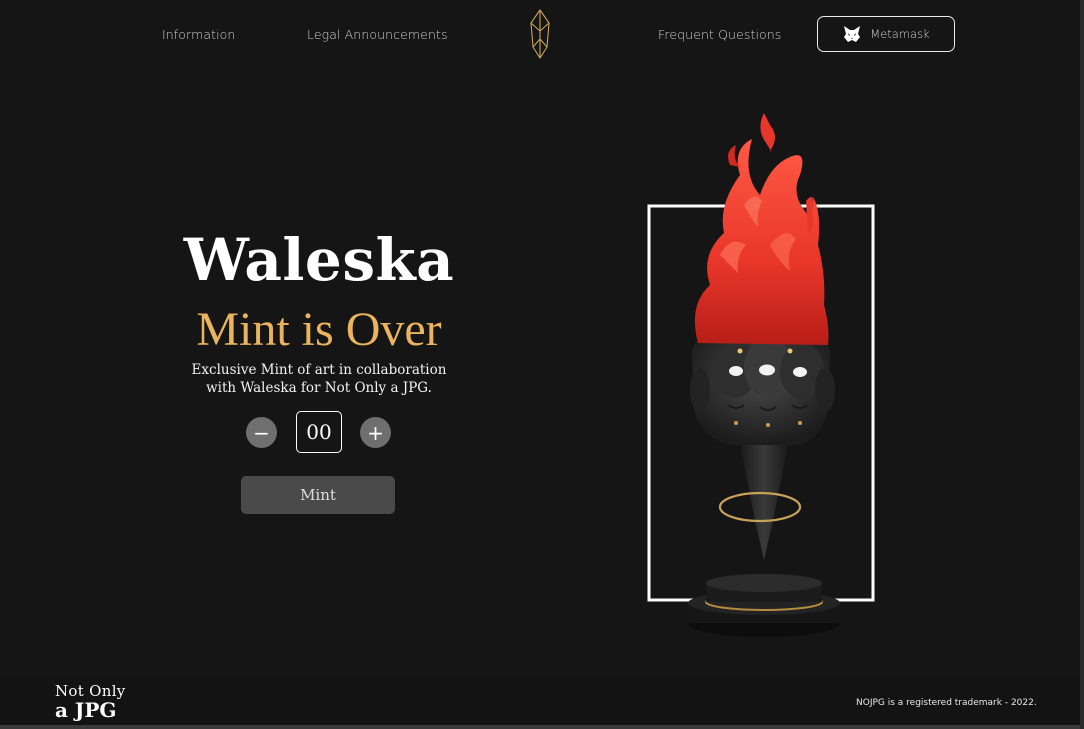 The image size is (1084, 729). I want to click on window-bottom-strip, so click(542, 727).